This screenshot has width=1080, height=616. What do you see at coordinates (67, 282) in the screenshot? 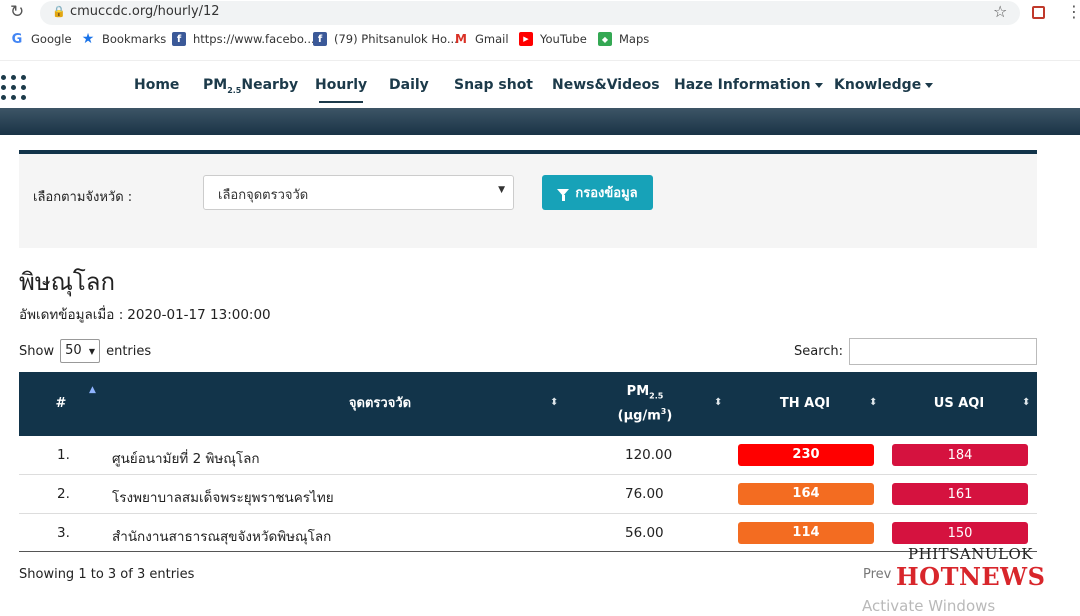
I see `page-title: พิษณุโลก` at bounding box center [67, 282].